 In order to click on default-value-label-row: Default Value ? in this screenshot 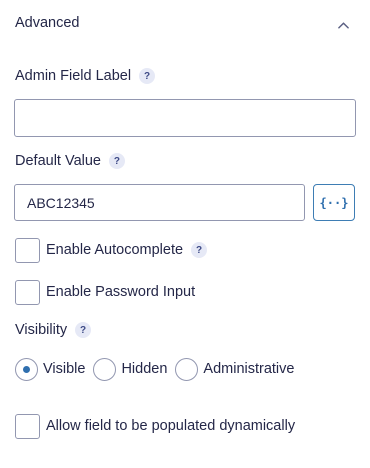, I will do `click(70, 161)`.